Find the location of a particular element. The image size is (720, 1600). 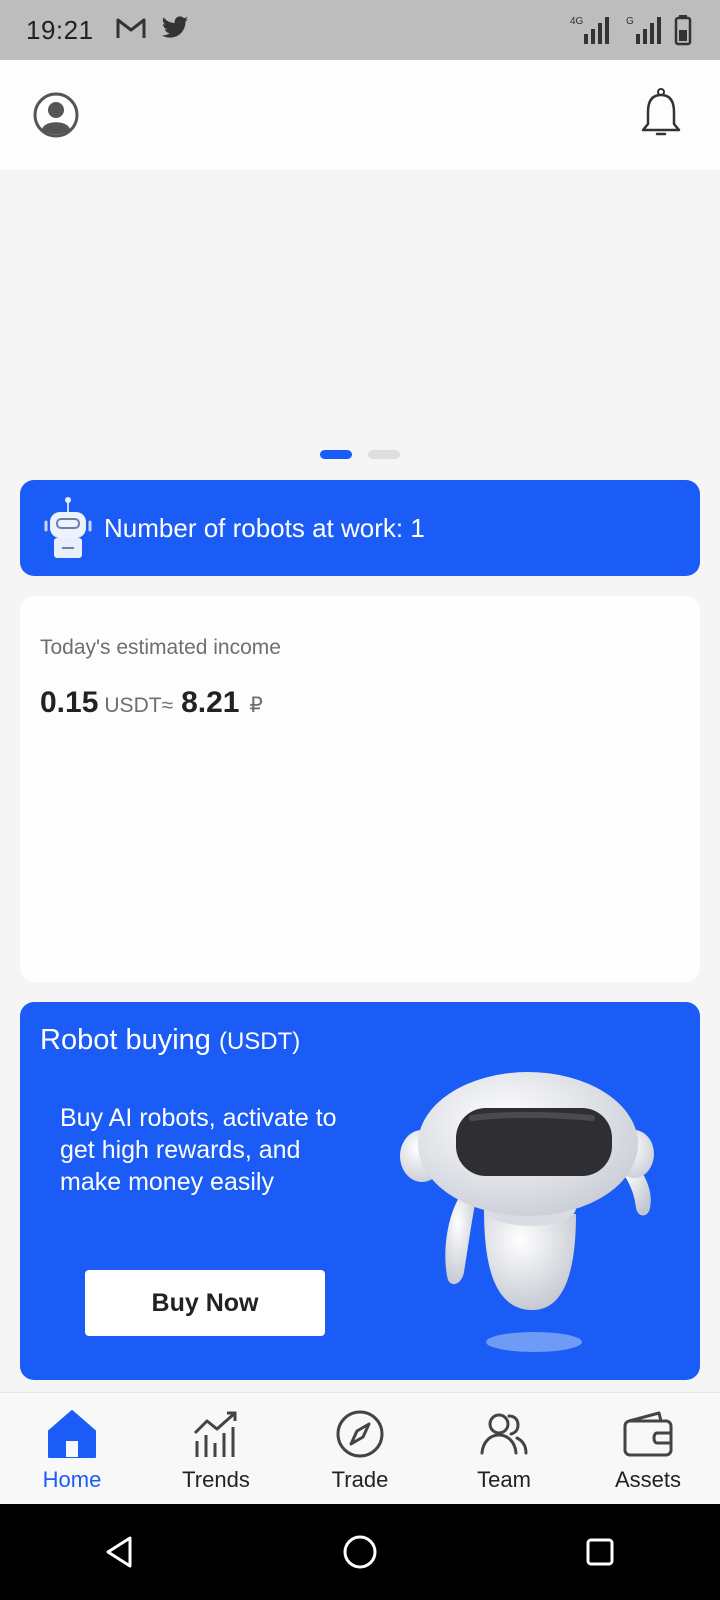

income-values: 0.15 USDT ≈ 8.21 ₽ is located at coordinates (151, 703).